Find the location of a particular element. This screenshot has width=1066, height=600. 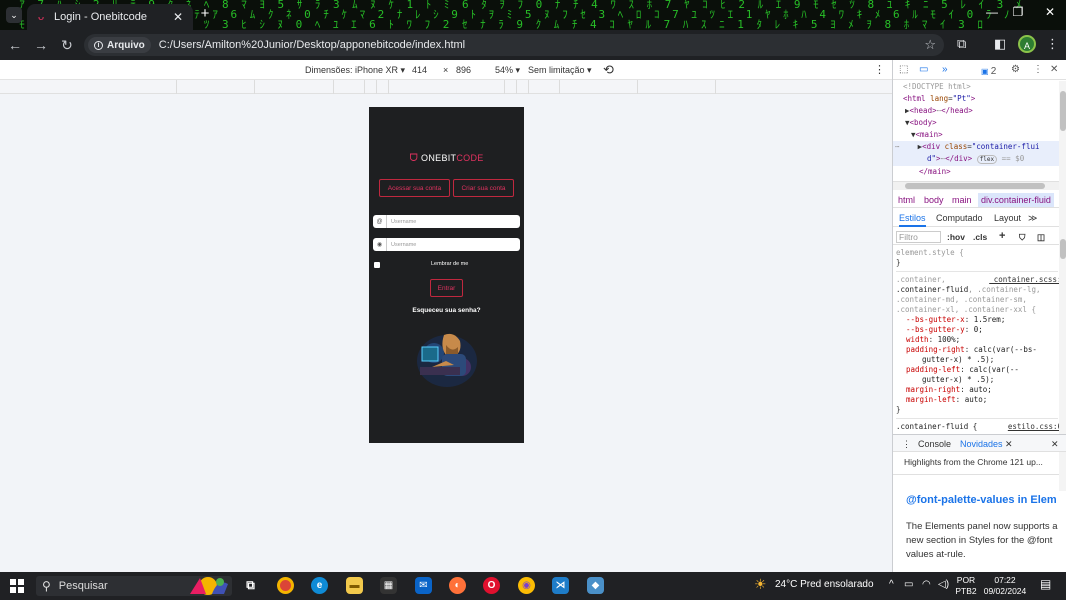

devtools-menu-icon: ⋮ is located at coordinates (1038, 69).